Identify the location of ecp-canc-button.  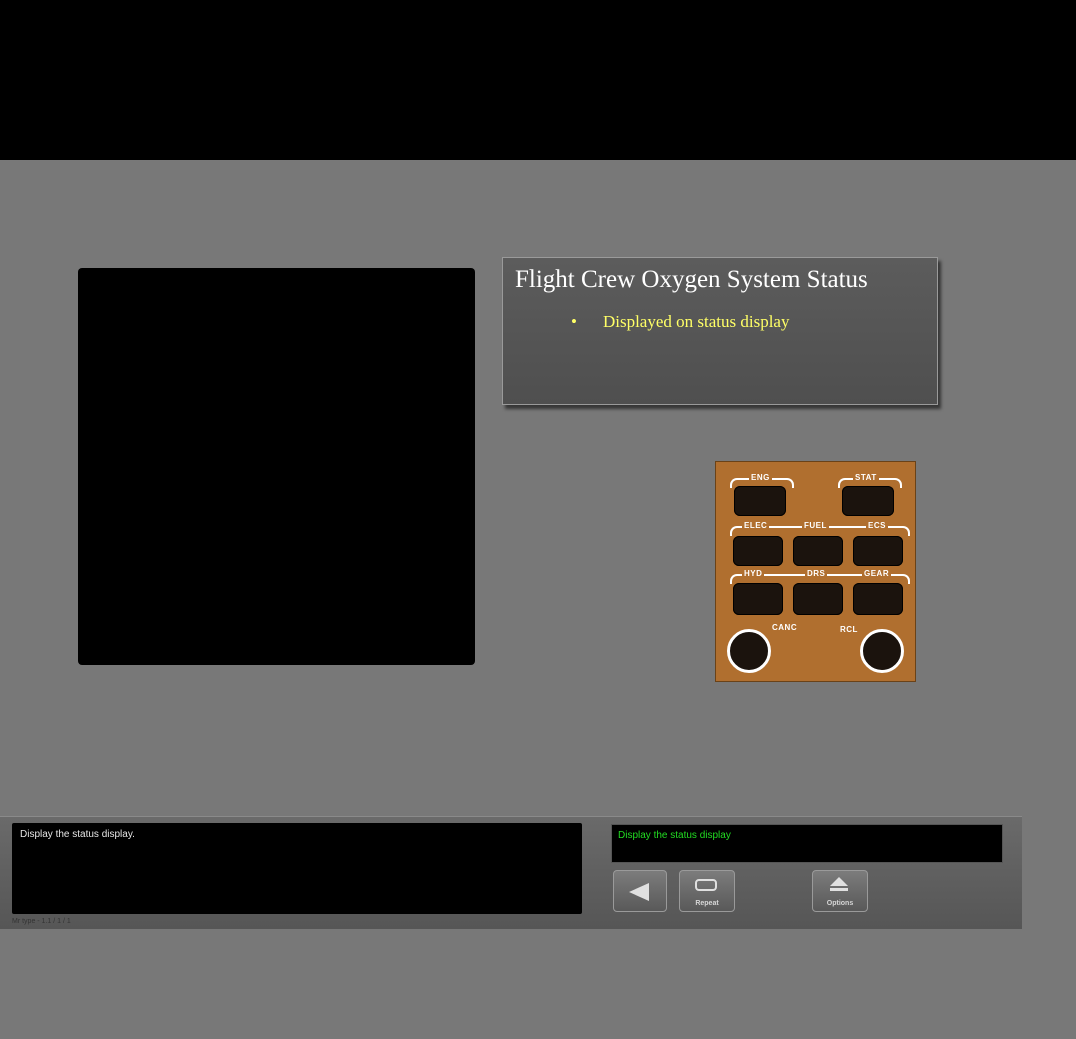
(749, 651).